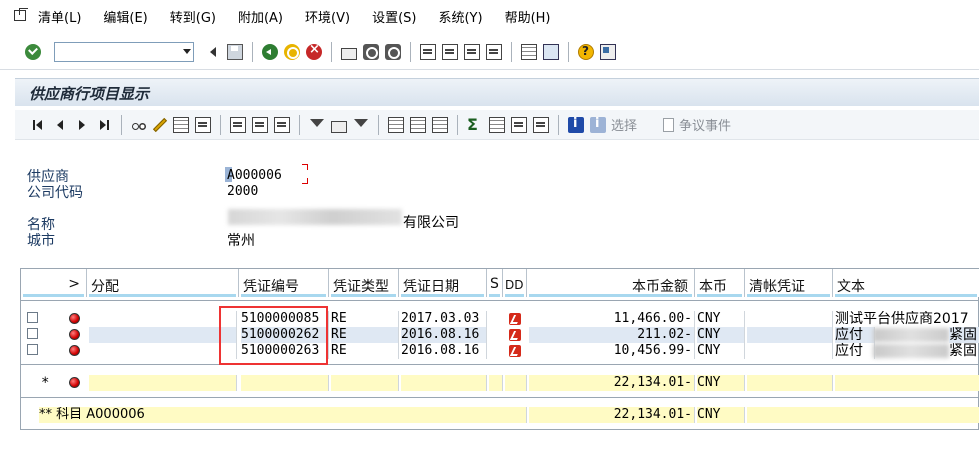 This screenshot has width=979, height=456. What do you see at coordinates (529, 51) in the screenshot?
I see `create-session-icon` at bounding box center [529, 51].